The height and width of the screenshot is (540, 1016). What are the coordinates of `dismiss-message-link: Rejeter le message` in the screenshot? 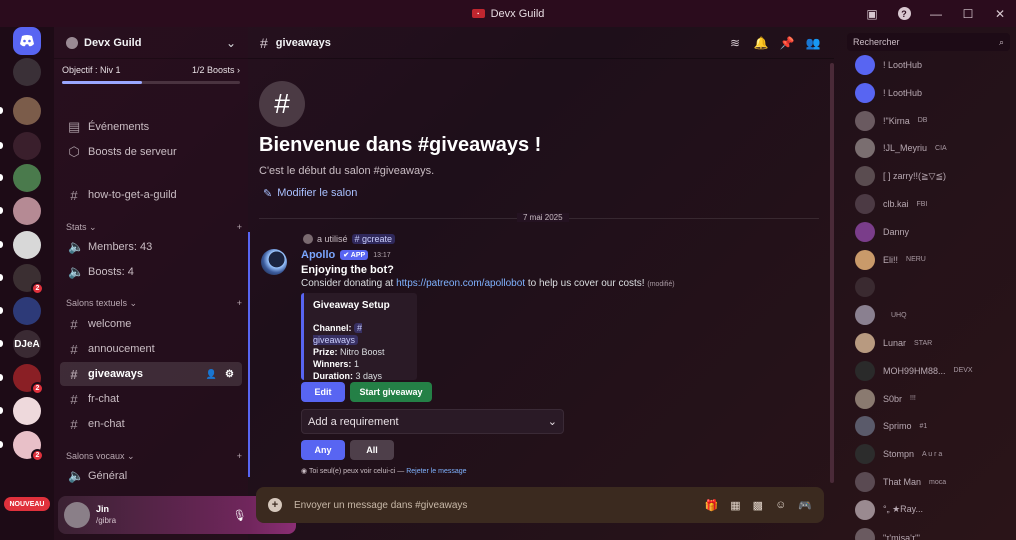 It's located at (436, 471).